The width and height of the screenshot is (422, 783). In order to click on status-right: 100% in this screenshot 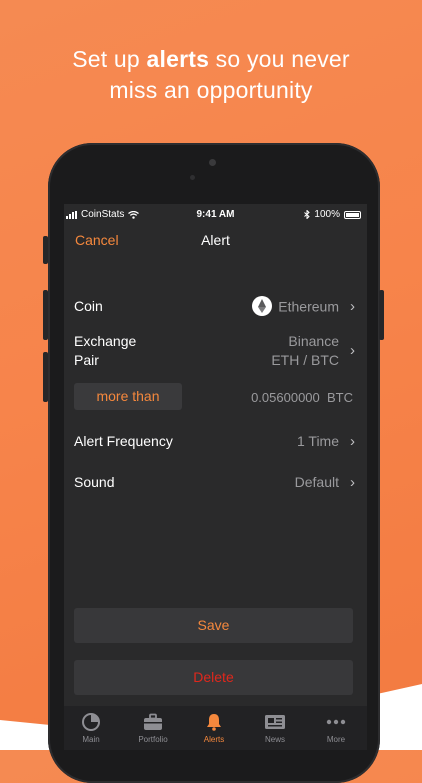, I will do `click(332, 214)`.